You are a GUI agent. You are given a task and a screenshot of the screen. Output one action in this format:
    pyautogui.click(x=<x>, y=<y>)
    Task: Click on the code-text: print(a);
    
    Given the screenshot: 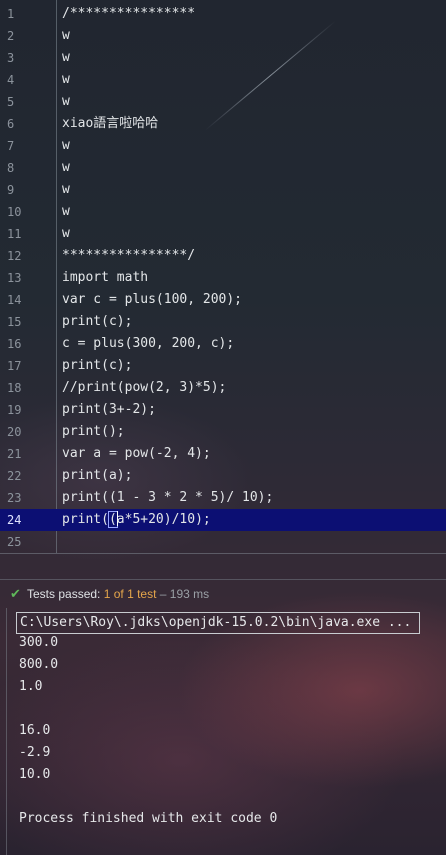 What is the action you would take?
    pyautogui.click(x=97, y=476)
    